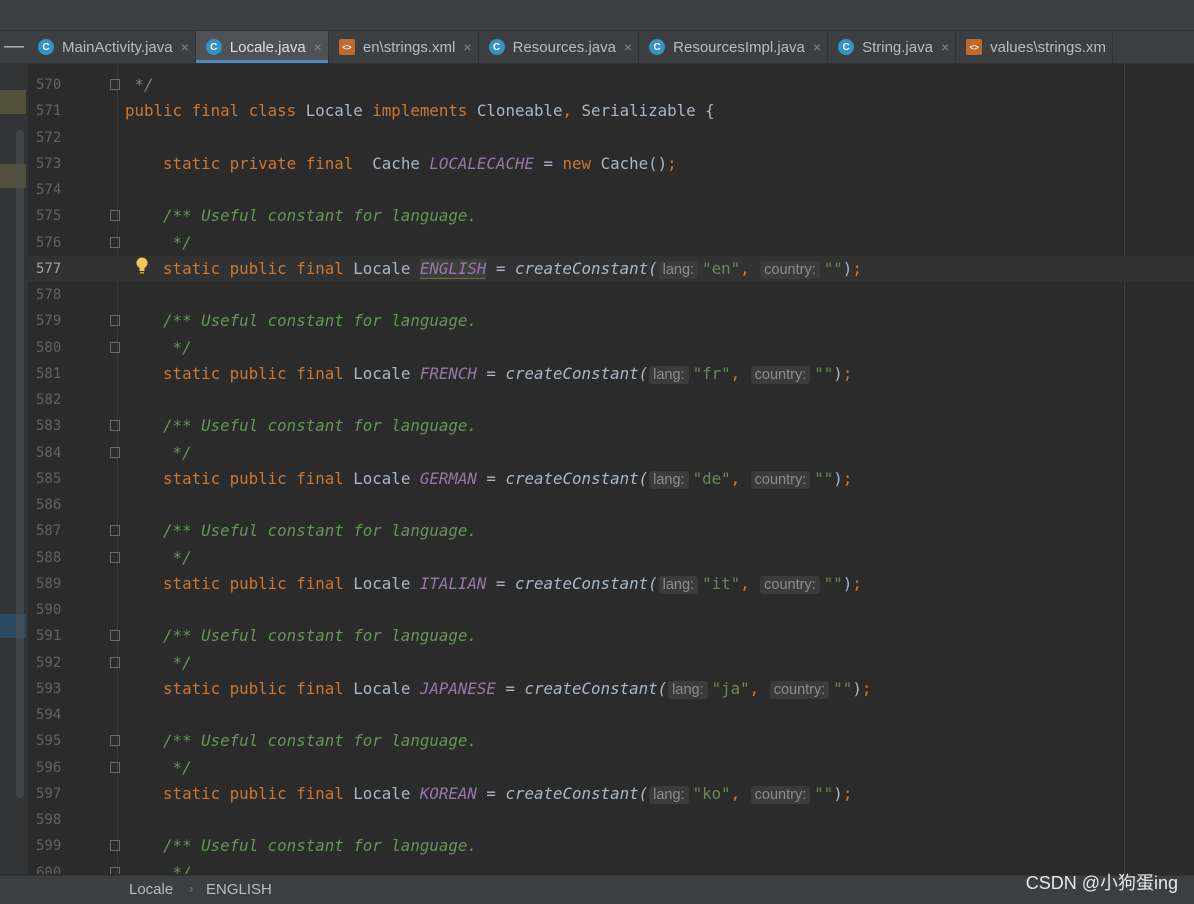 Image resolution: width=1194 pixels, height=904 pixels. What do you see at coordinates (611, 505) in the screenshot?
I see `code-line: 586` at bounding box center [611, 505].